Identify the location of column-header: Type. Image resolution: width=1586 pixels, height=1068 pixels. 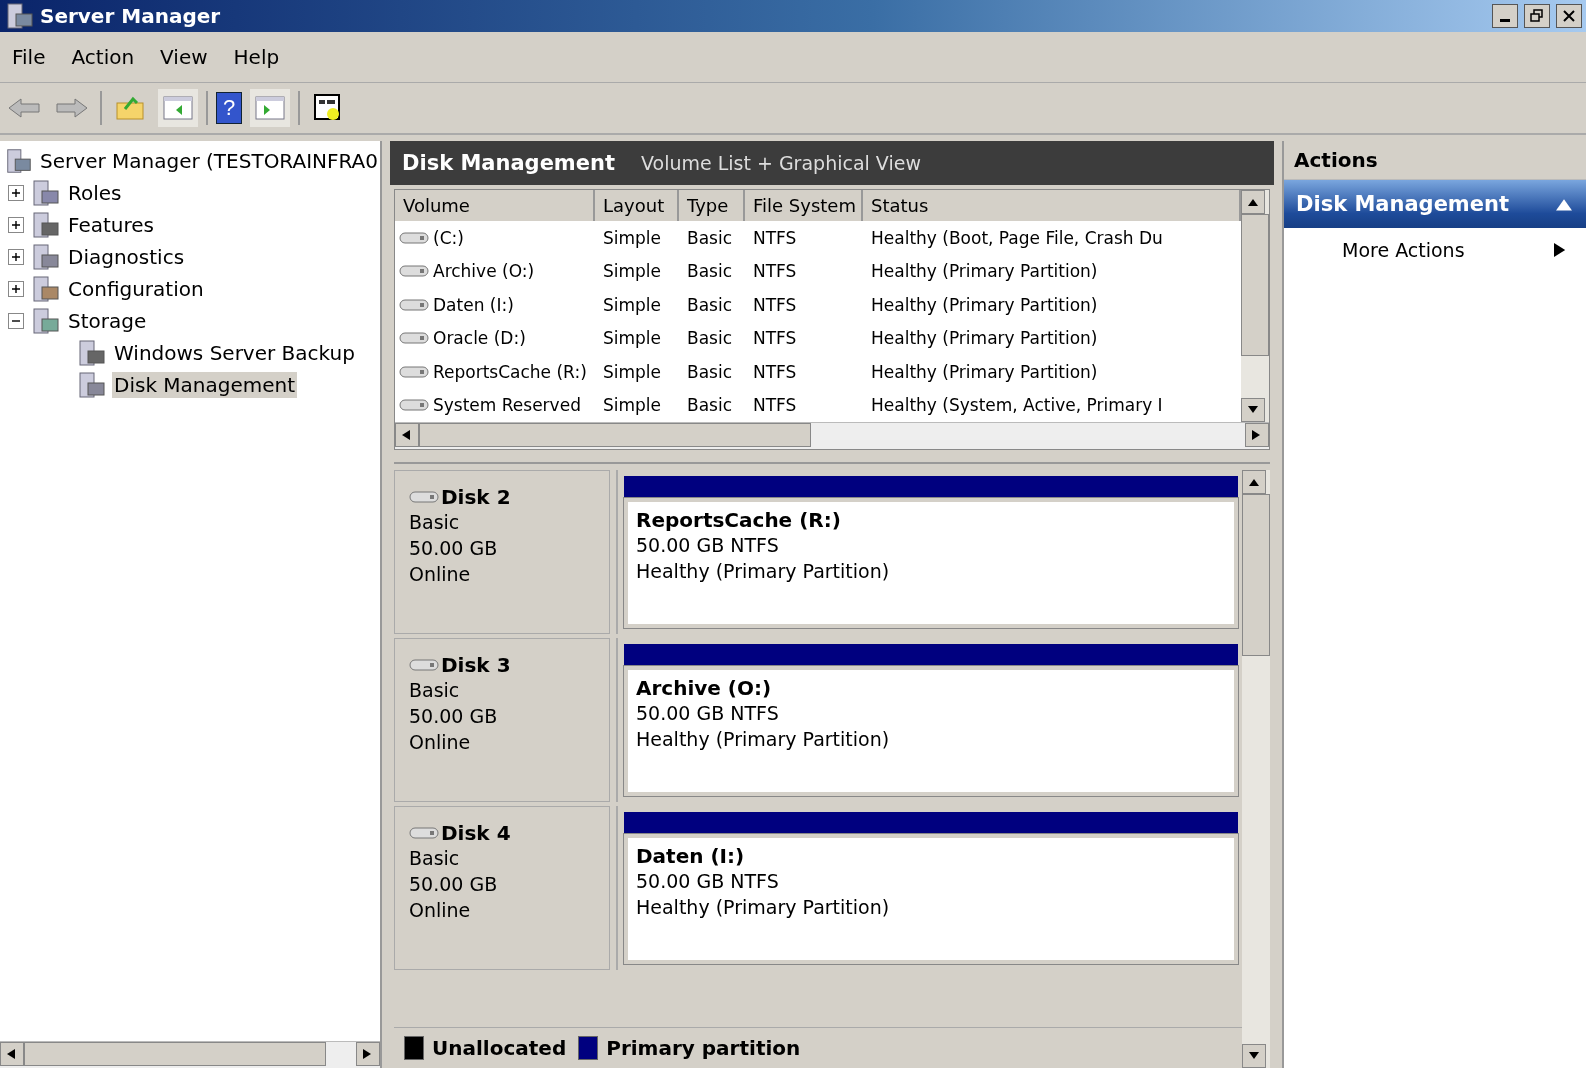
(712, 205).